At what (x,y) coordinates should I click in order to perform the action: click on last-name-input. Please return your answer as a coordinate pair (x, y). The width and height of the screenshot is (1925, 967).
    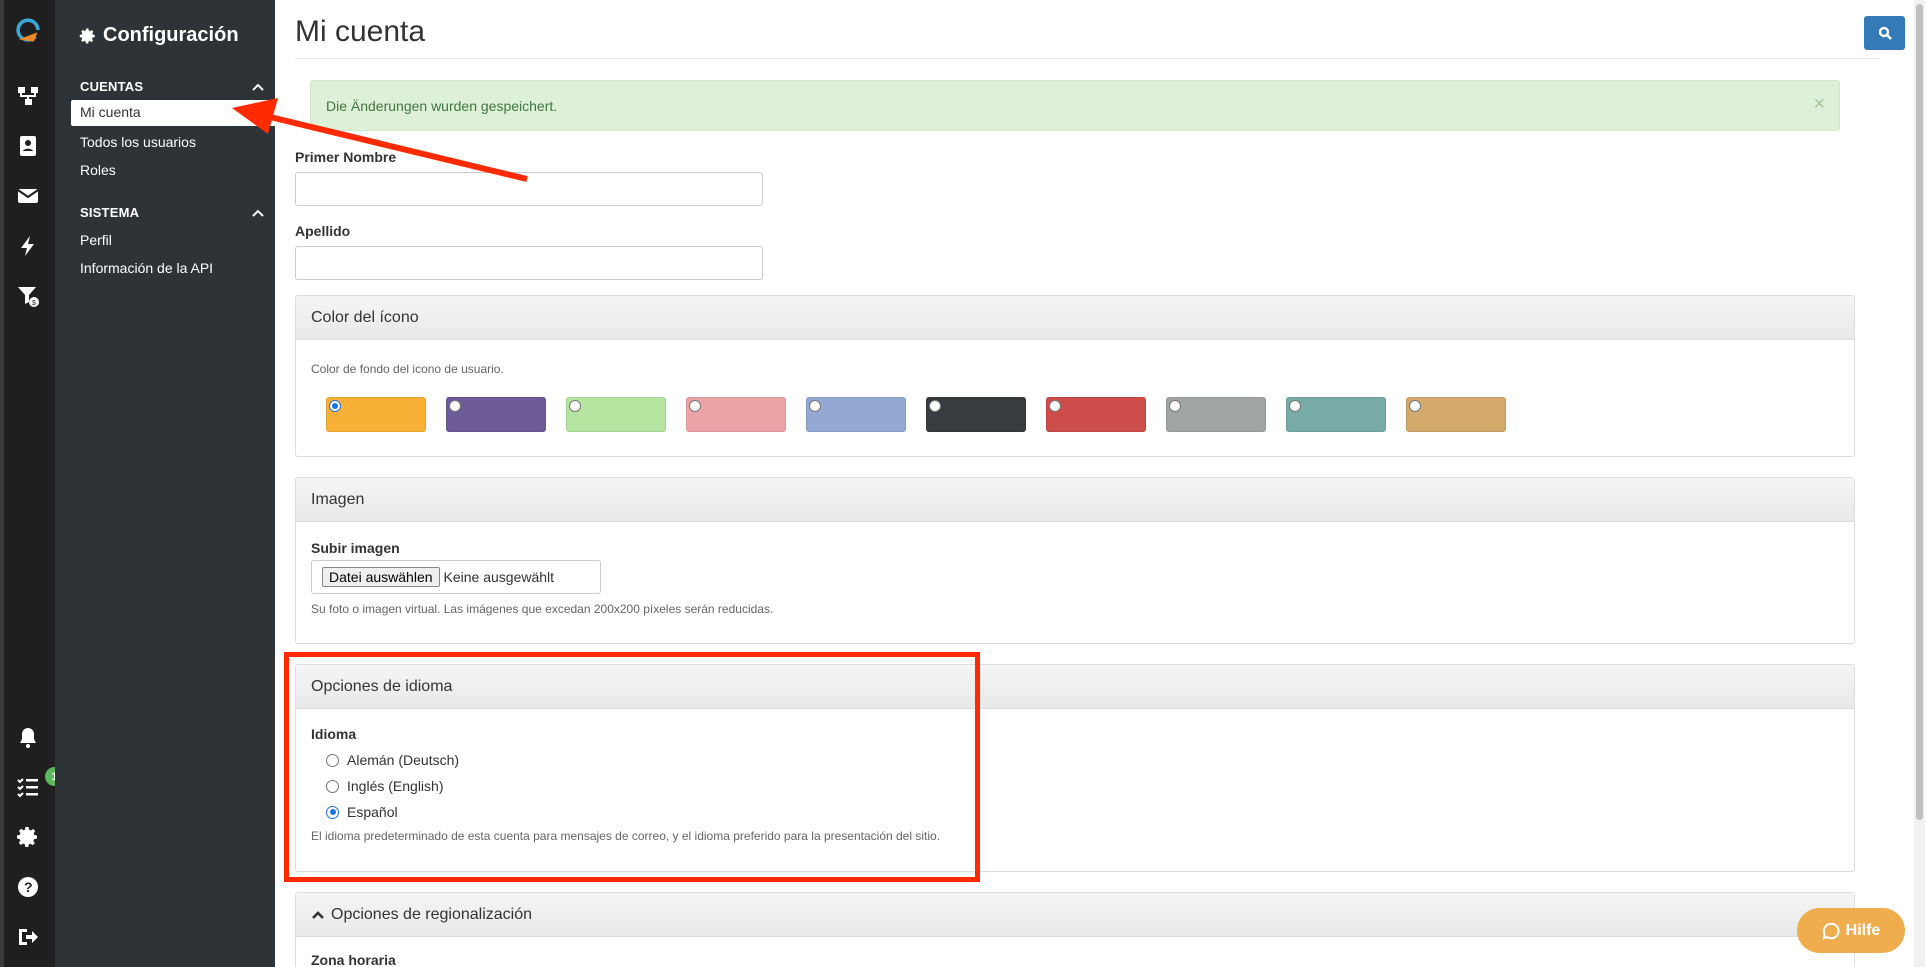
    Looking at the image, I should click on (529, 263).